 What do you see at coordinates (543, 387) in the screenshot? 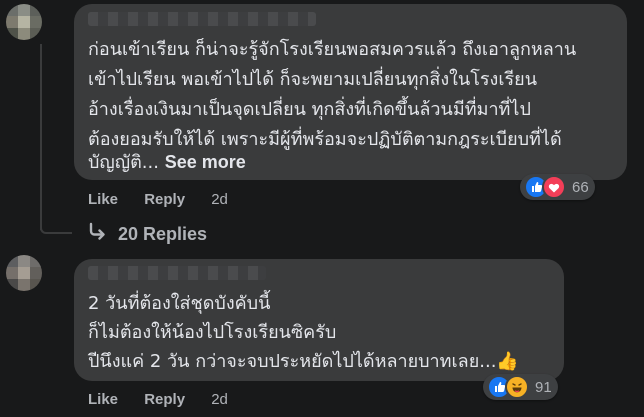
I see `reaction-count: 91` at bounding box center [543, 387].